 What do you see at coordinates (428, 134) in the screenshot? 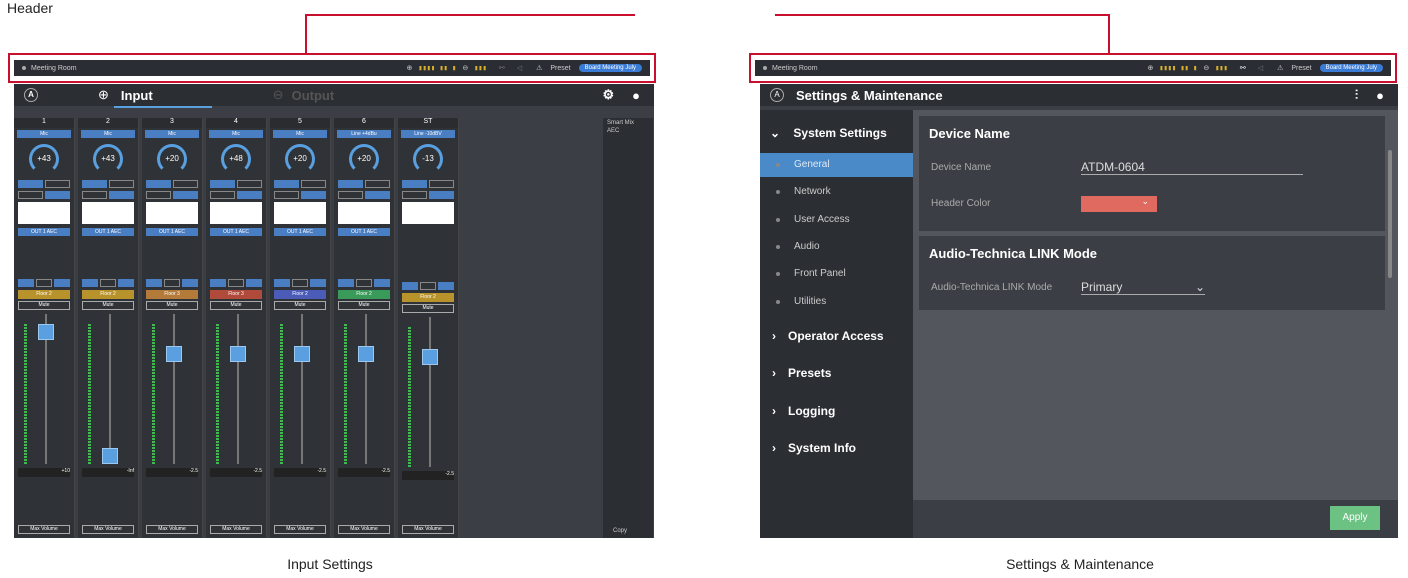
I see `source-select: Line -10dBV` at bounding box center [428, 134].